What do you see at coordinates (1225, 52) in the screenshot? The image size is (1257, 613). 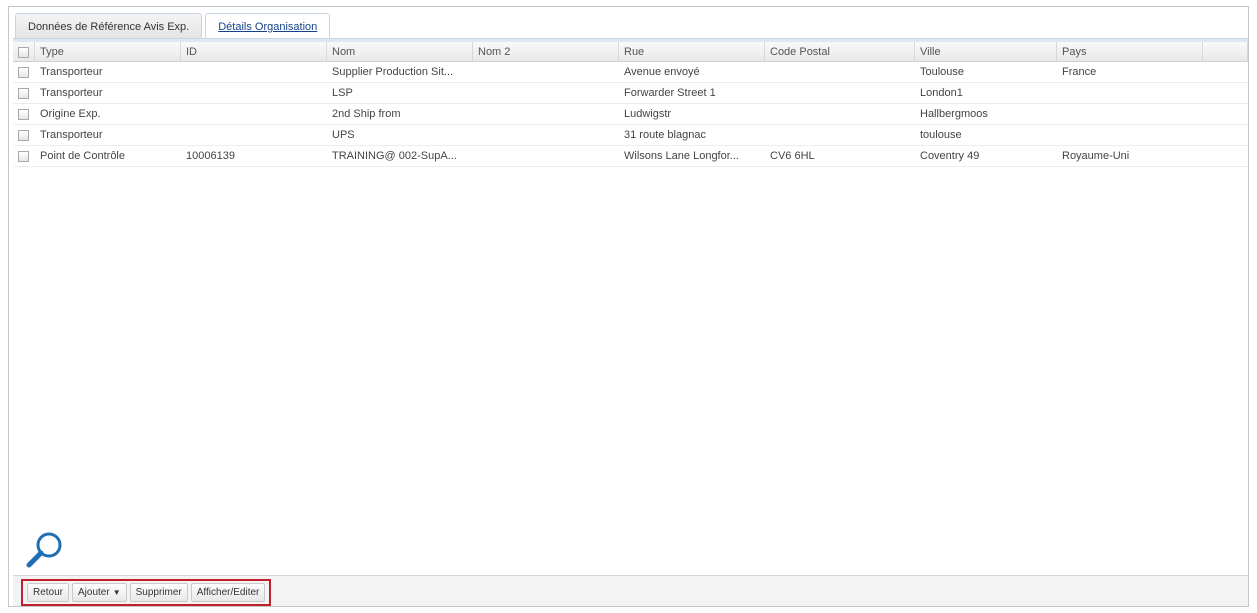 I see `column-header-filler` at bounding box center [1225, 52].